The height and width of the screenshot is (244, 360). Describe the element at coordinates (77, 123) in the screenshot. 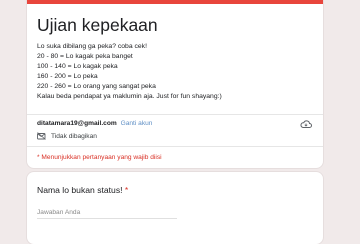

I see `account-email: ditatamara19@gmail.com` at that location.